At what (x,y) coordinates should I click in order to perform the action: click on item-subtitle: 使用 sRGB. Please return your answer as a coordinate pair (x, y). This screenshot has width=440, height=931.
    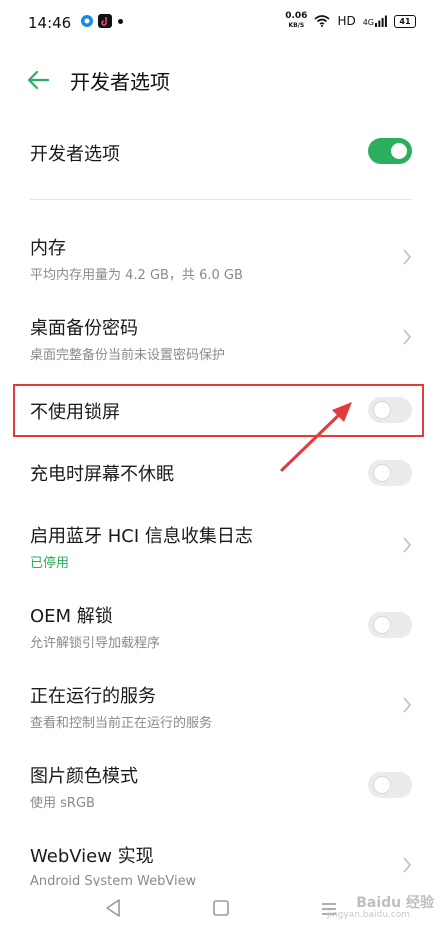
    Looking at the image, I should click on (62, 803).